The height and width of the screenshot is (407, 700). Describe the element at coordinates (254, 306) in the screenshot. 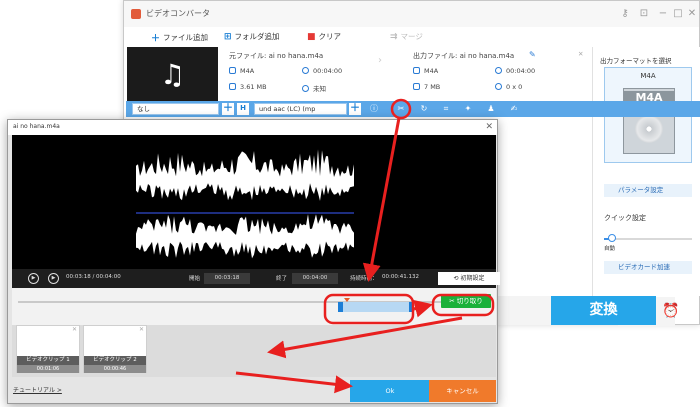

I see `trim-timeline: ✂ 切り取り` at that location.